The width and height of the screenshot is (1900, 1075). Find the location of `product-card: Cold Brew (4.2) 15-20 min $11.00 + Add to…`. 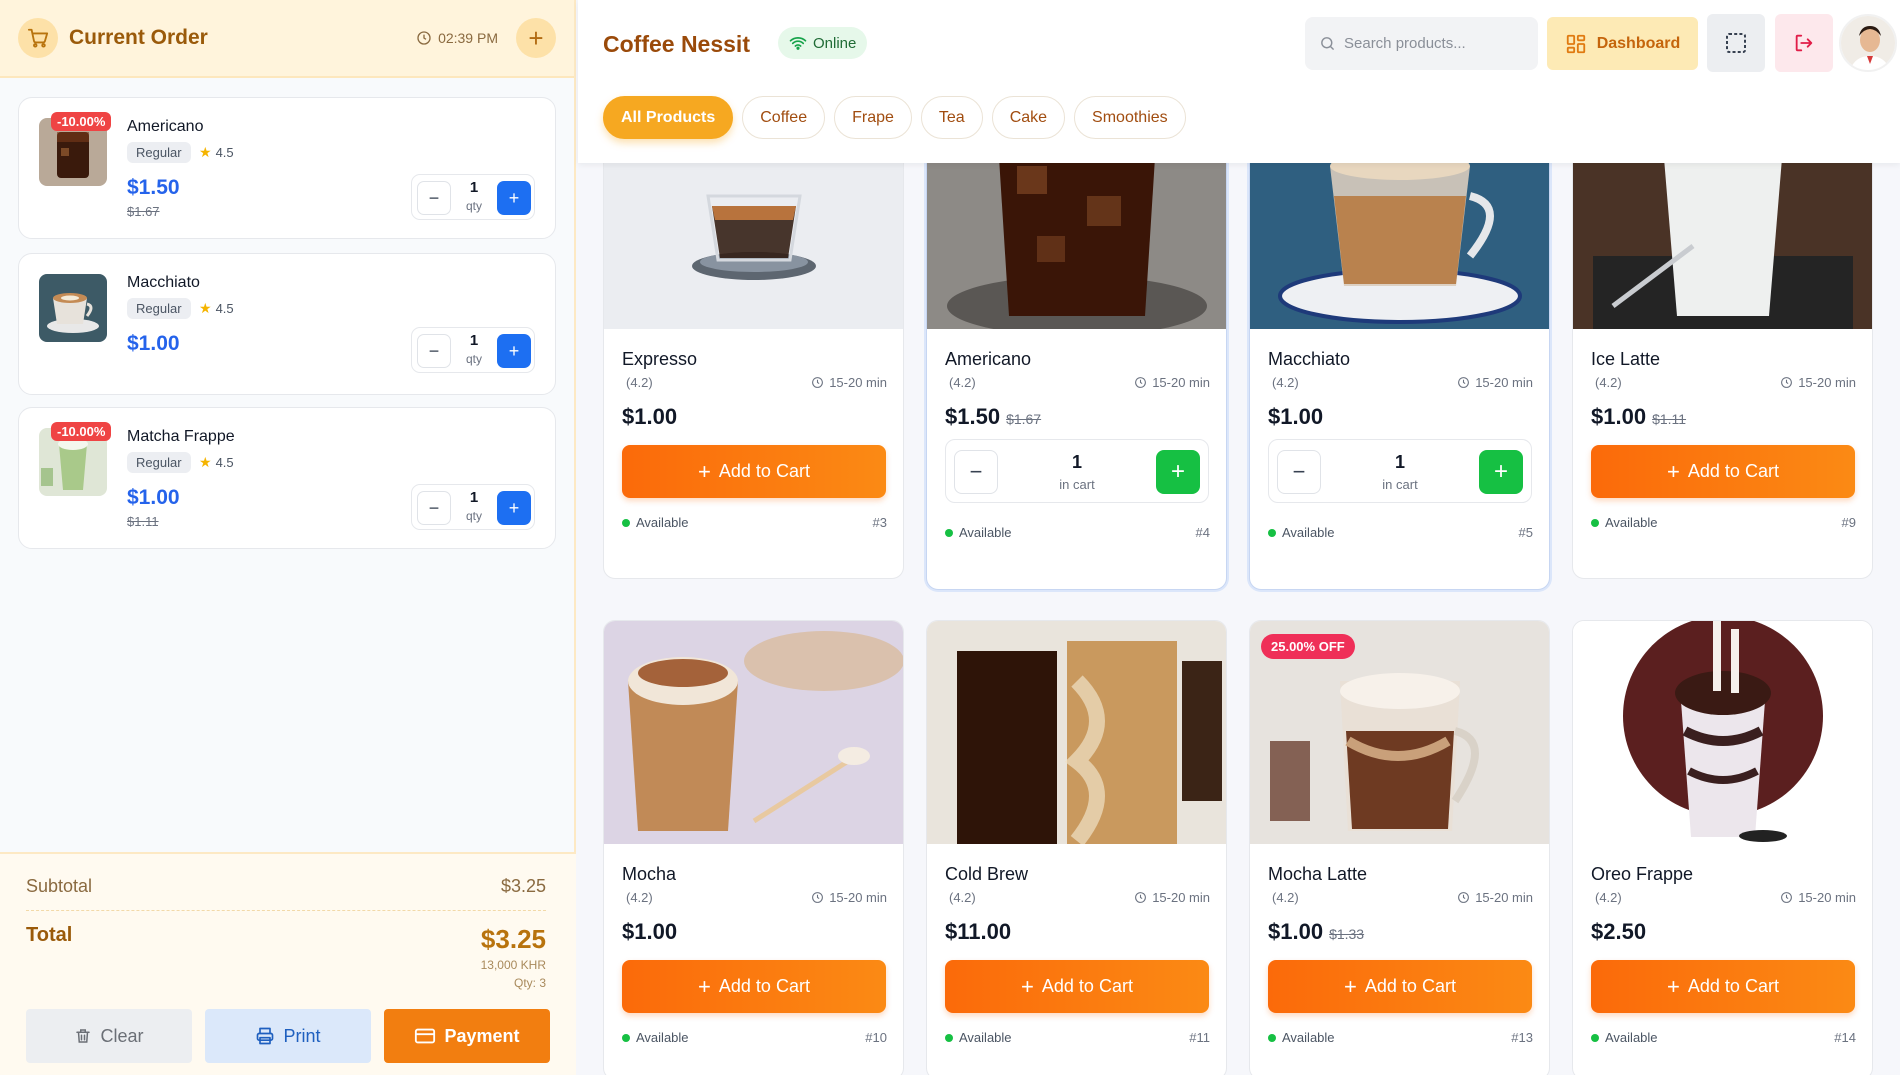

product-card: Cold Brew (4.2) 15-20 min $11.00 + Add to… is located at coordinates (1076, 847).